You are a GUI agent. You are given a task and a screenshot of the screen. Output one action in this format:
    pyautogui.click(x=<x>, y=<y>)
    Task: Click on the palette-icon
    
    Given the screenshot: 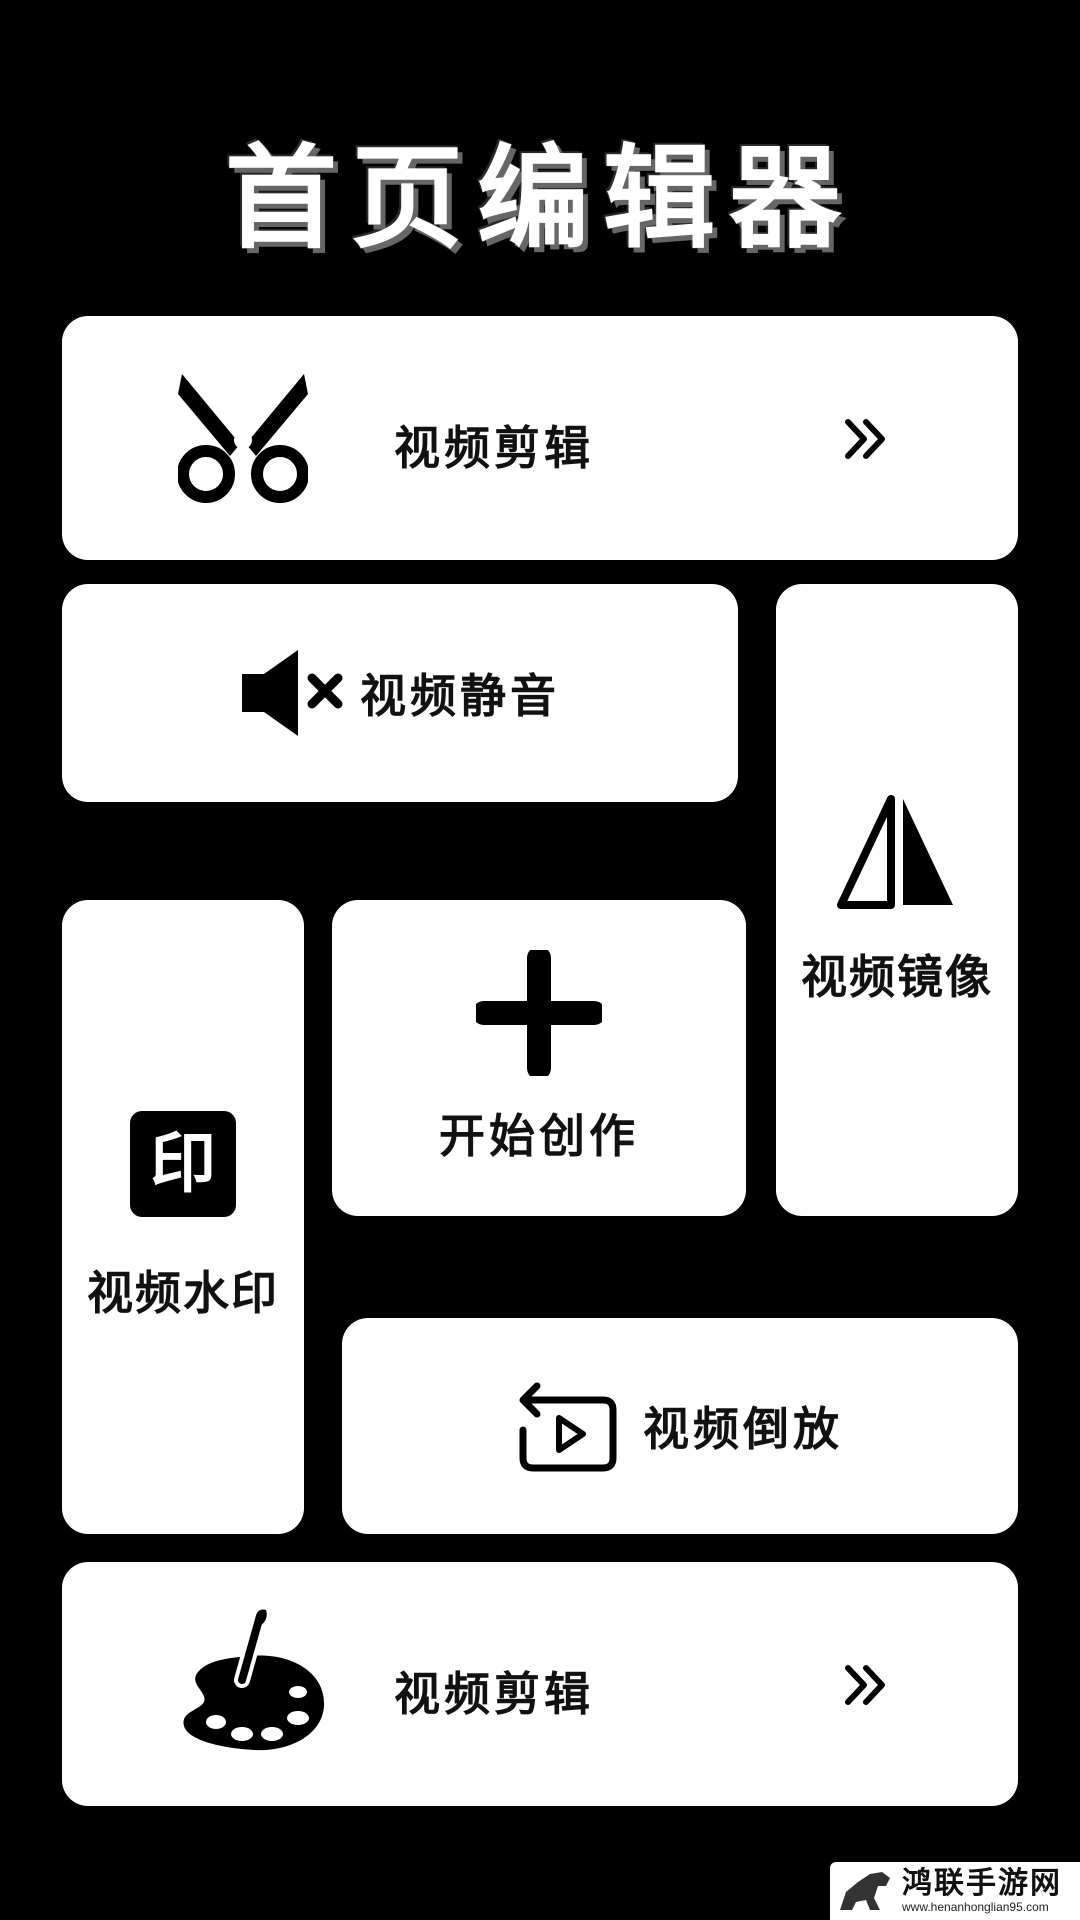 What is the action you would take?
    pyautogui.click(x=254, y=1679)
    